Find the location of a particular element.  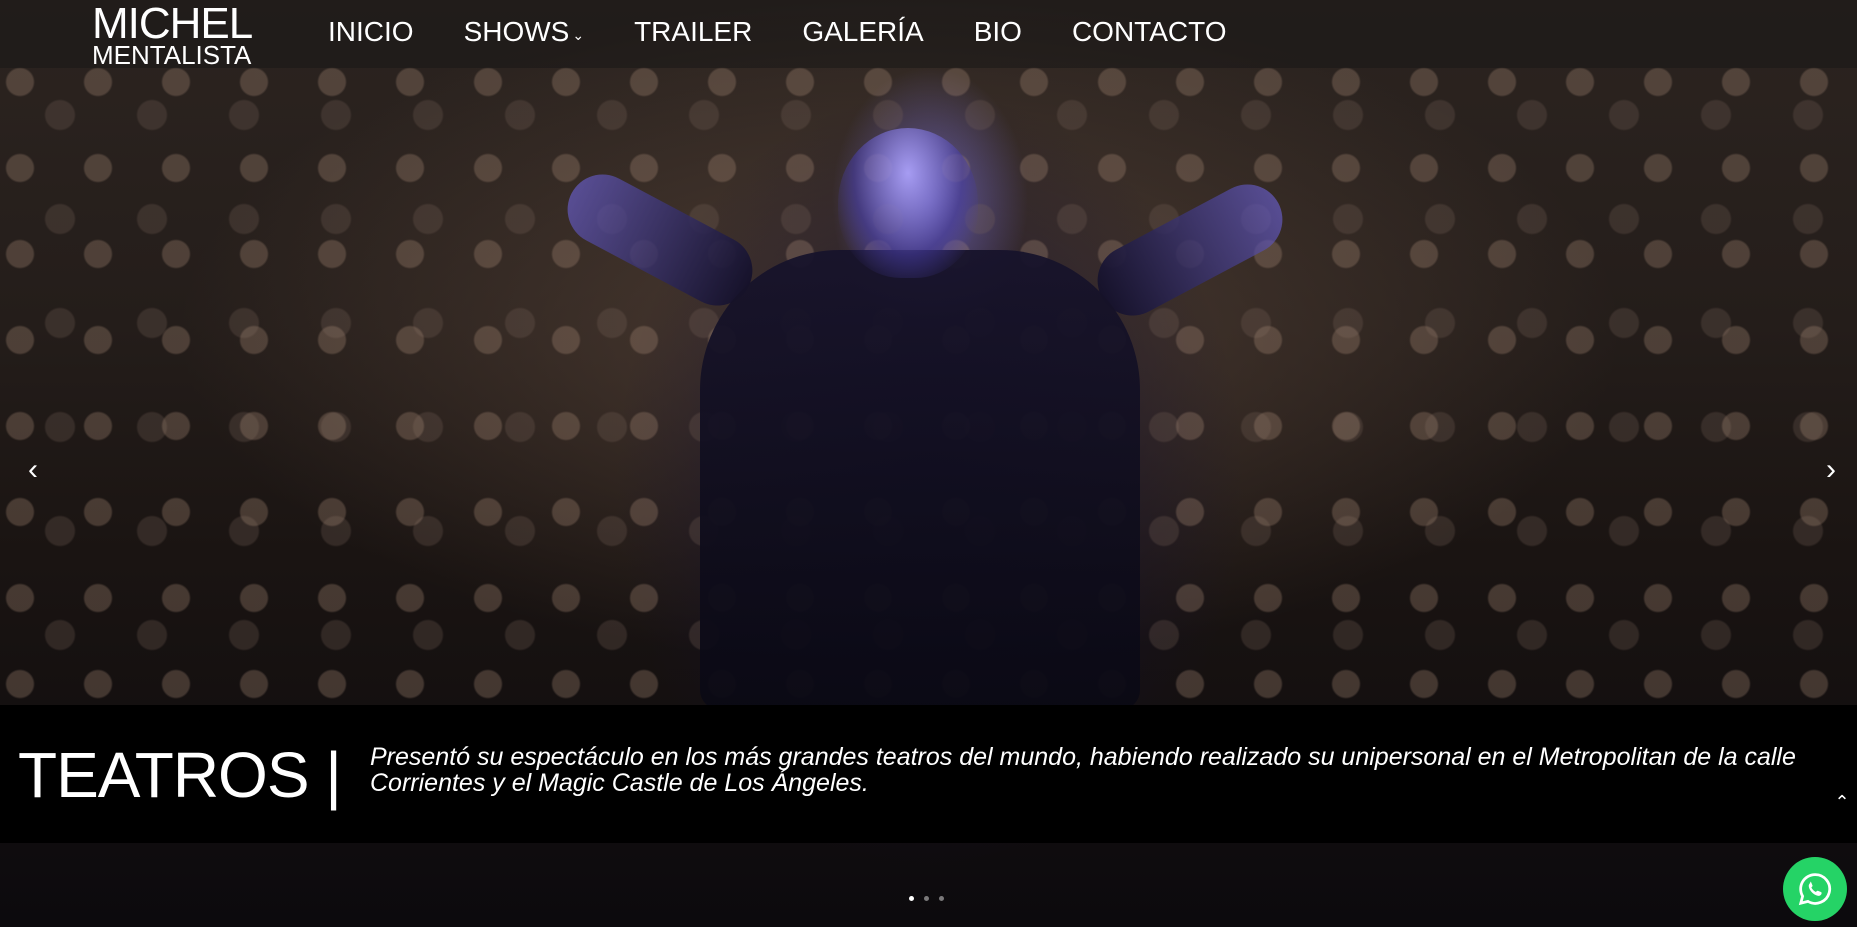

chevron-up-icon: ⌃ is located at coordinates (1842, 802).